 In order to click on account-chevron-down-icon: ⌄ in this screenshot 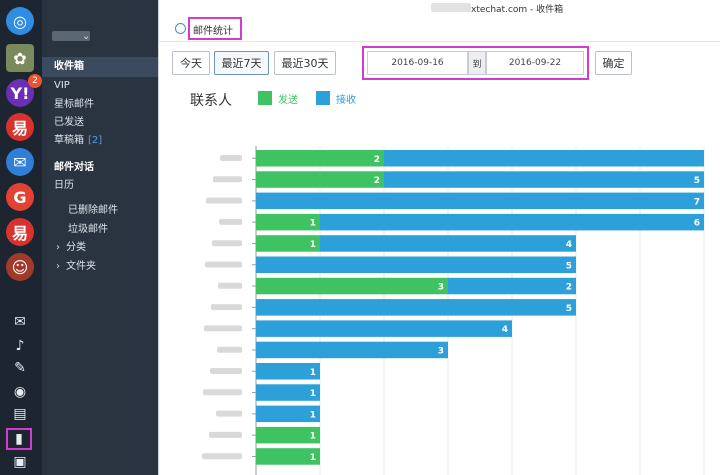, I will do `click(86, 36)`.